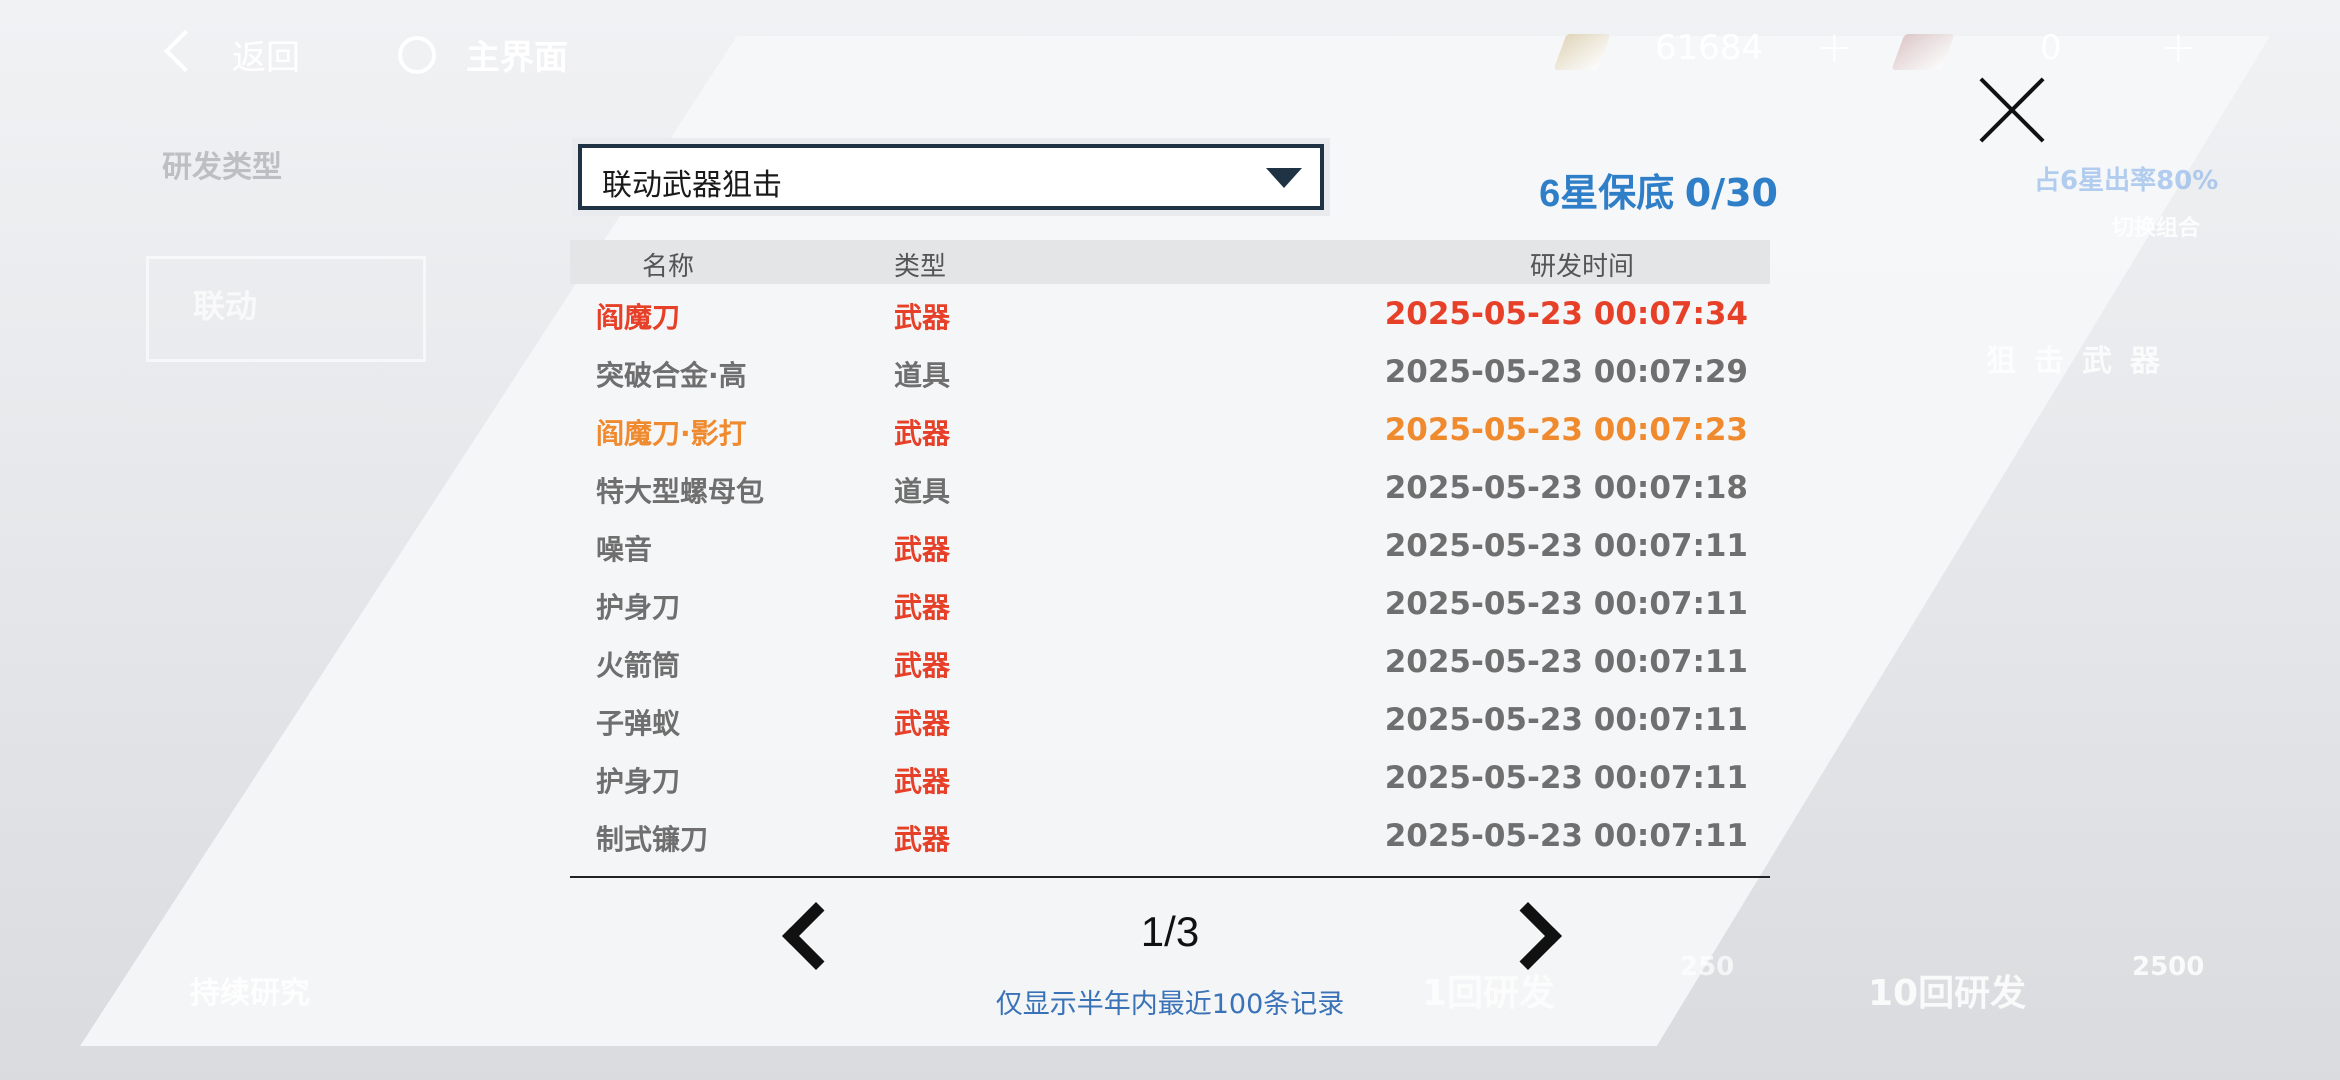 The image size is (2340, 1080). What do you see at coordinates (638, 723) in the screenshot?
I see `item-name: 子弹蚁` at bounding box center [638, 723].